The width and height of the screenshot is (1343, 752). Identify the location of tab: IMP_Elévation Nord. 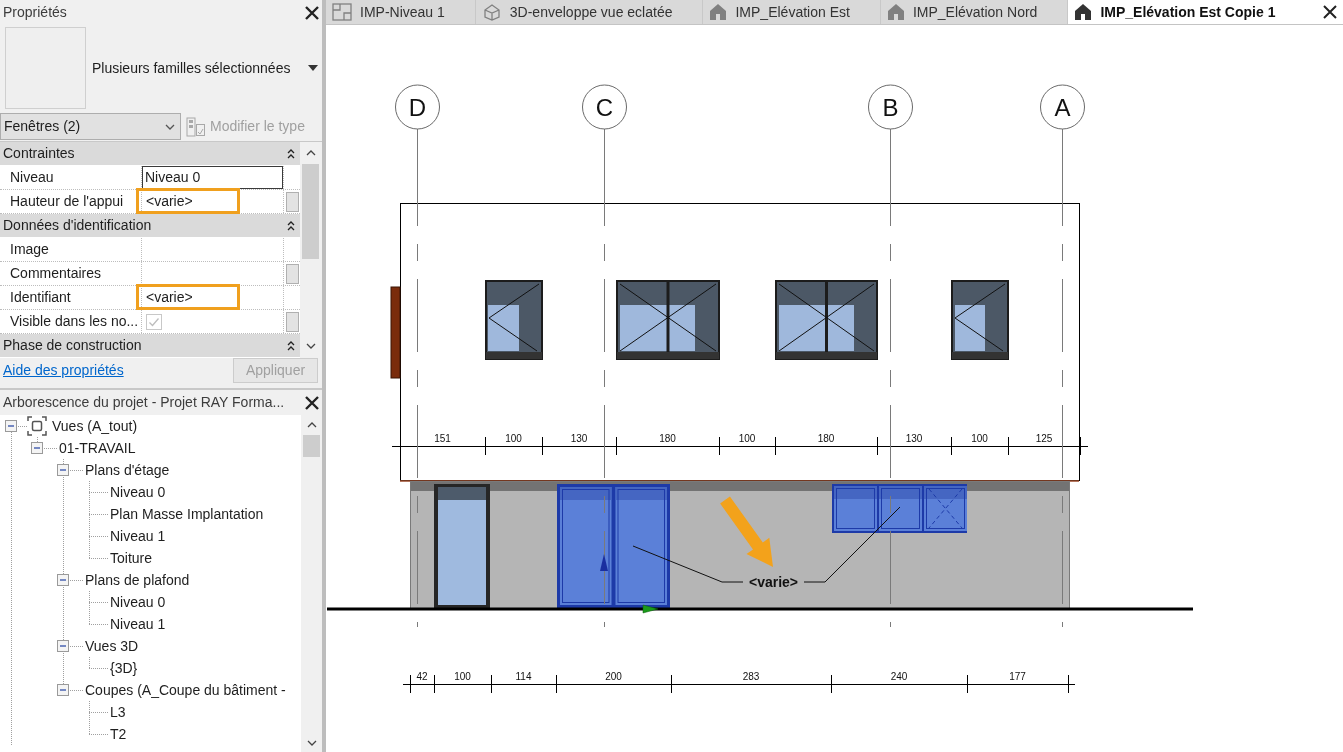
(974, 12).